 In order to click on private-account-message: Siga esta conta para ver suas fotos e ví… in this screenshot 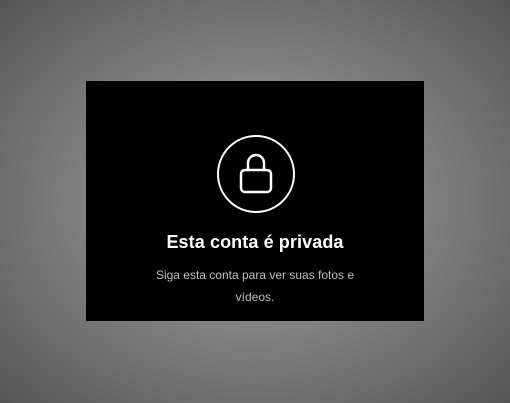, I will do `click(255, 286)`.